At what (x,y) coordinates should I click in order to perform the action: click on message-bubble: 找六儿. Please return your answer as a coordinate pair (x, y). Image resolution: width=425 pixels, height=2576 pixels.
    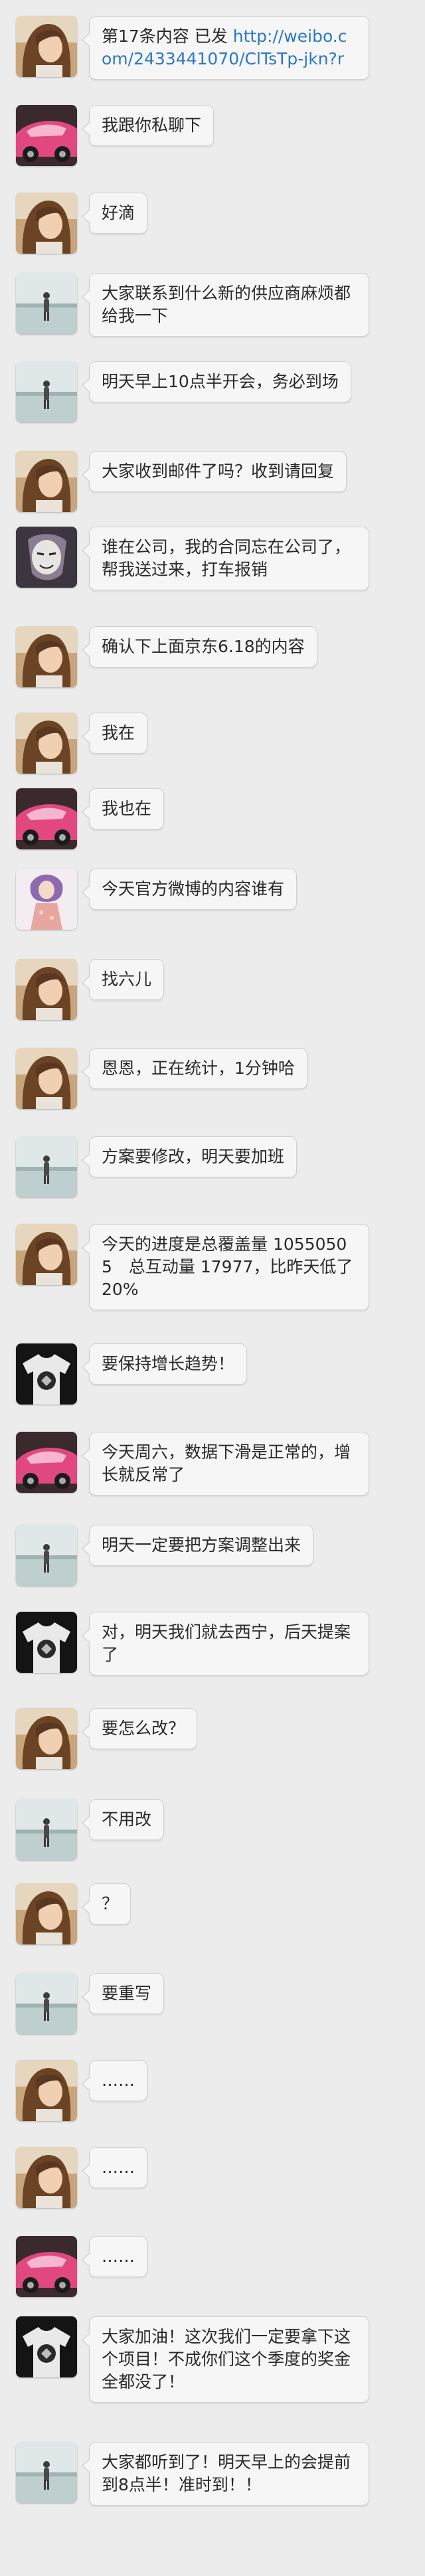
    Looking at the image, I should click on (123, 979).